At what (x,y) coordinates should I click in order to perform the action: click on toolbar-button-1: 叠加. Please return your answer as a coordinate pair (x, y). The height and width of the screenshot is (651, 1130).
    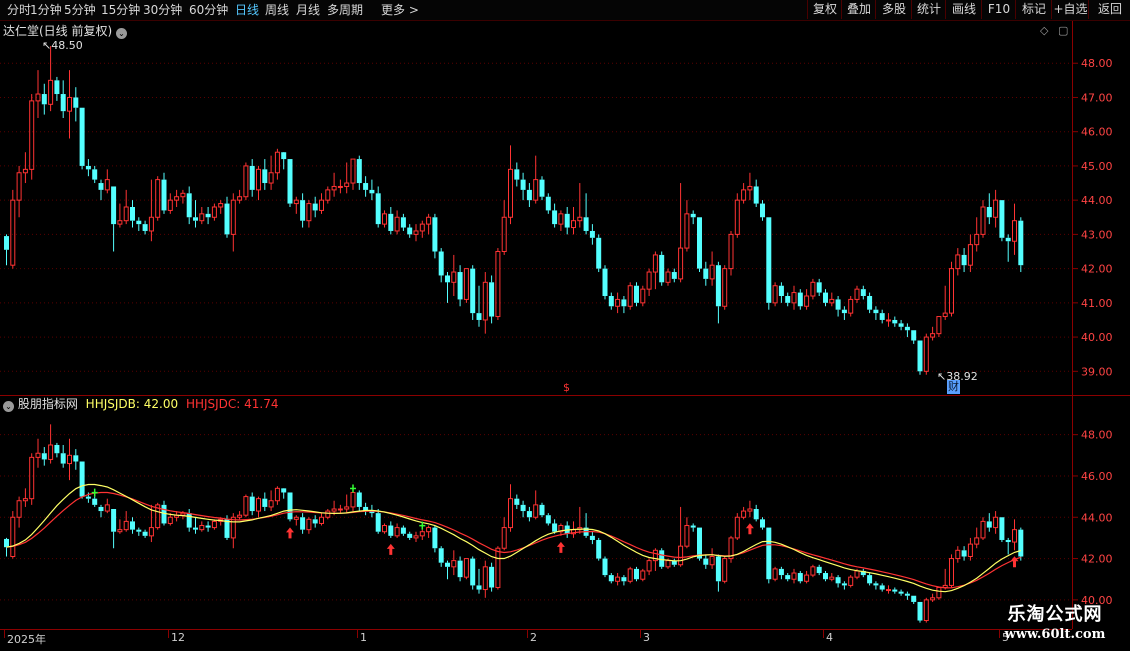
    Looking at the image, I should click on (858, 9).